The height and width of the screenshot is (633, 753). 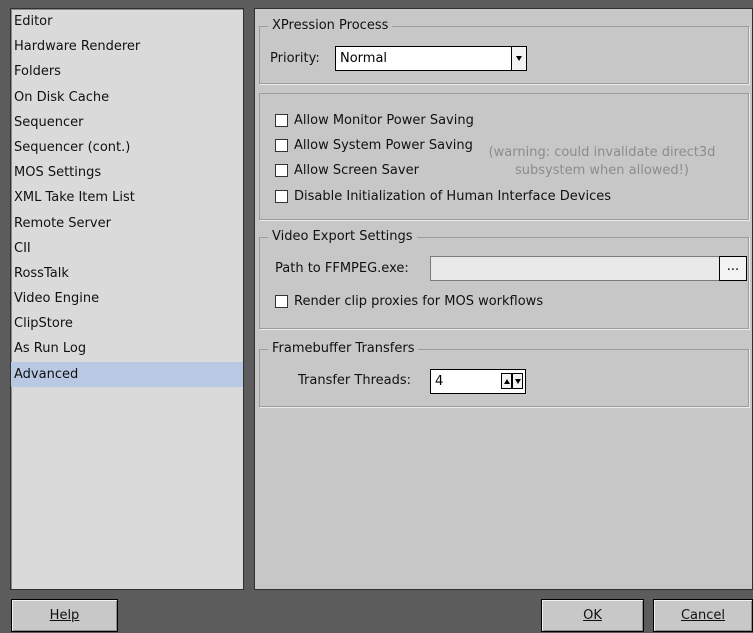 I want to click on help-button: Help, so click(x=64, y=615).